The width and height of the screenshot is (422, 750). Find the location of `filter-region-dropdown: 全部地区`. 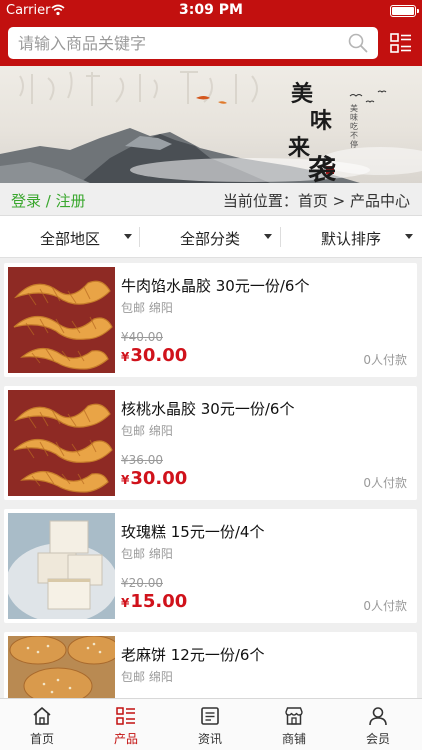

filter-region-dropdown: 全部地区 is located at coordinates (70, 237).